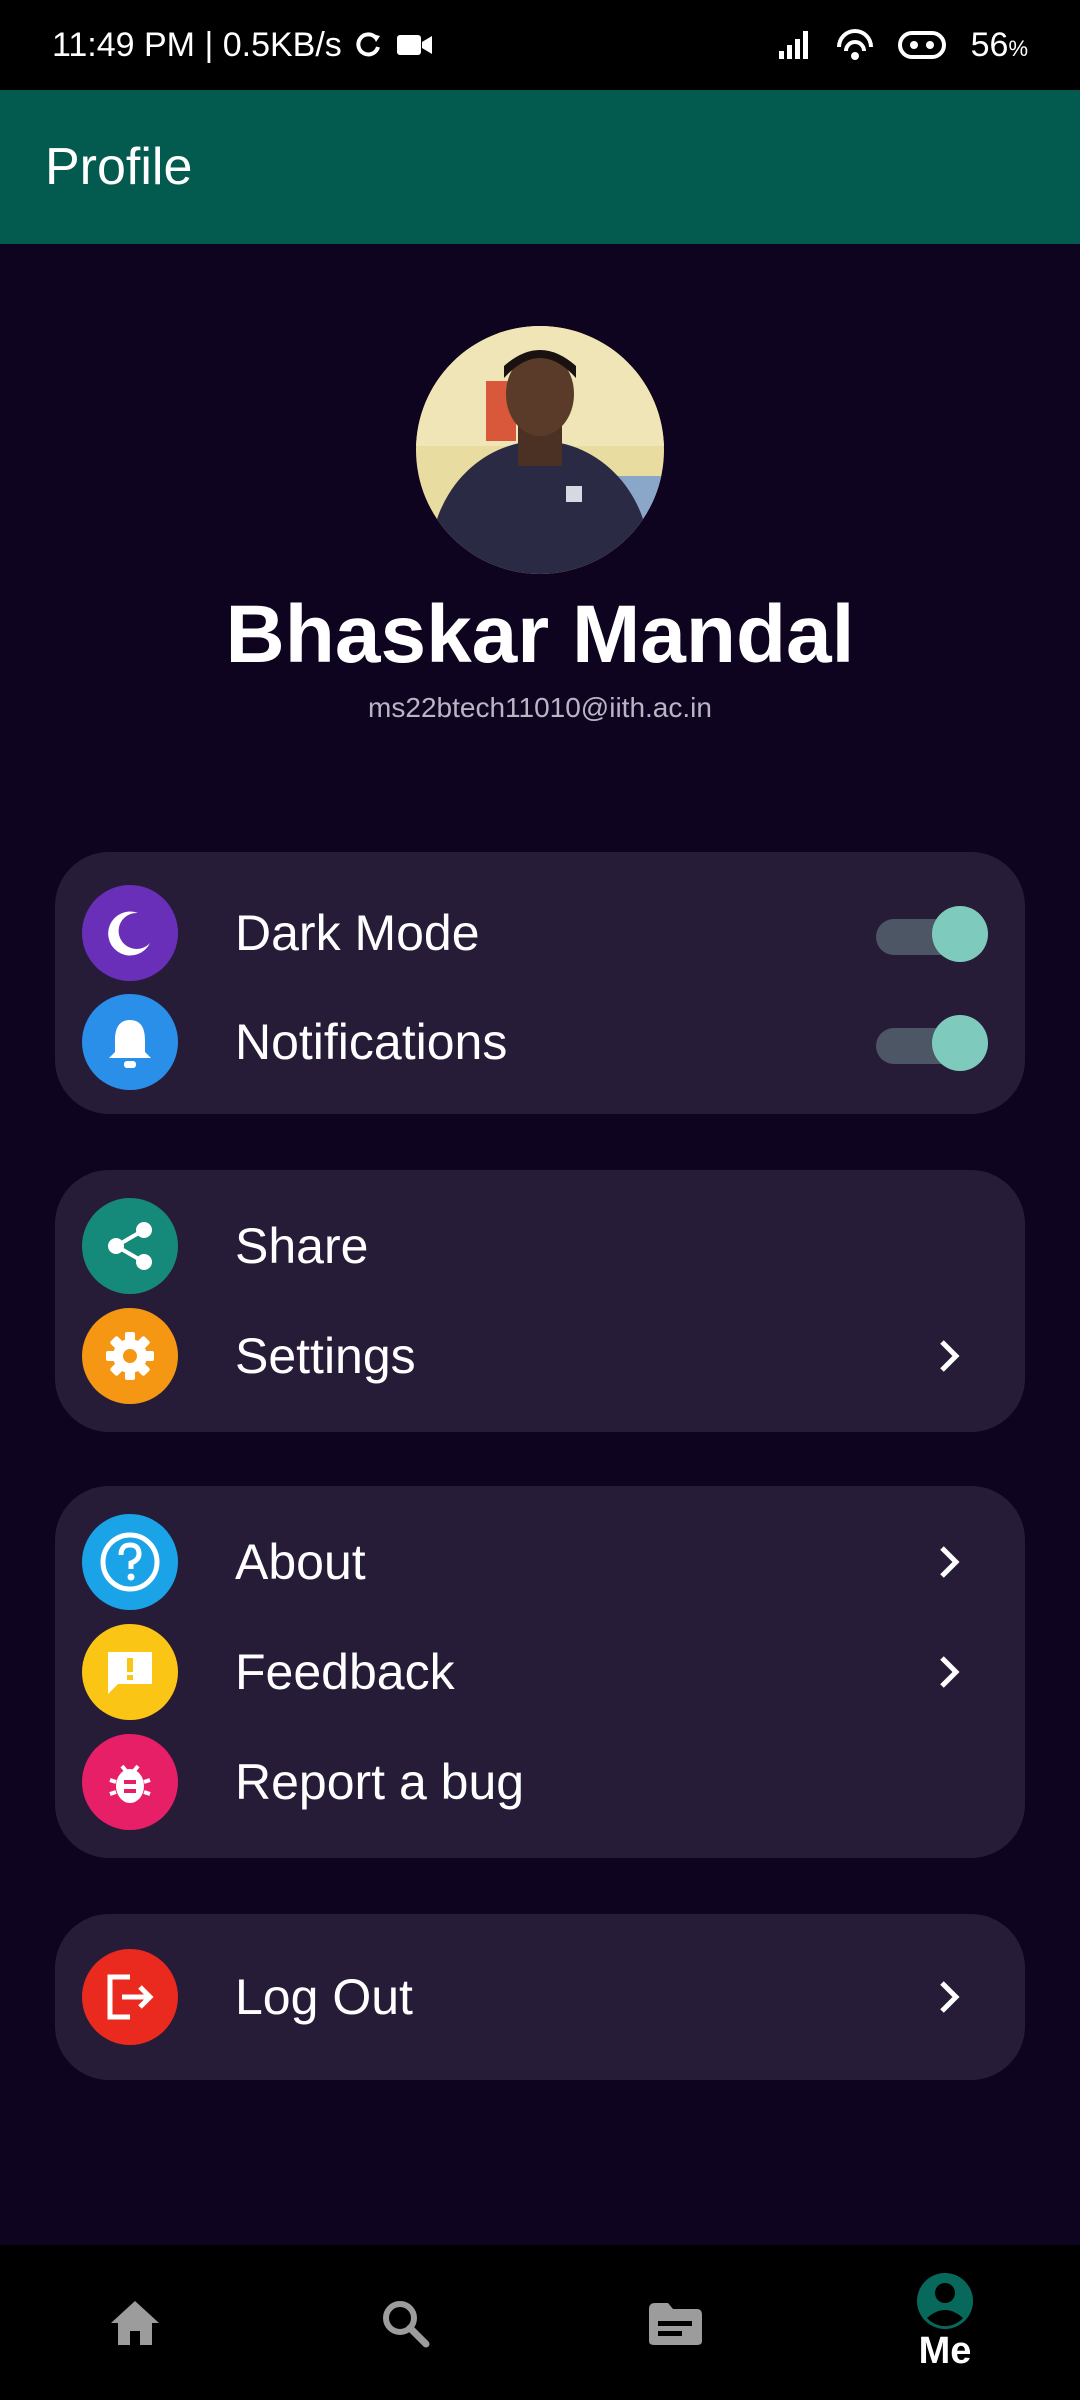 Image resolution: width=1080 pixels, height=2400 pixels. What do you see at coordinates (945, 2301) in the screenshot?
I see `account-icon` at bounding box center [945, 2301].